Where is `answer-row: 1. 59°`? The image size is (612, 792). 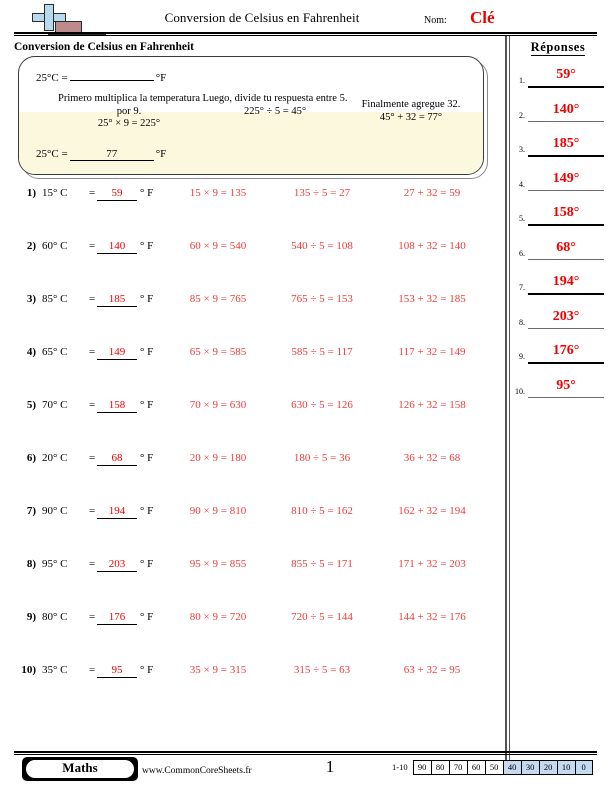
answer-row: 1. 59° is located at coordinates (561, 79).